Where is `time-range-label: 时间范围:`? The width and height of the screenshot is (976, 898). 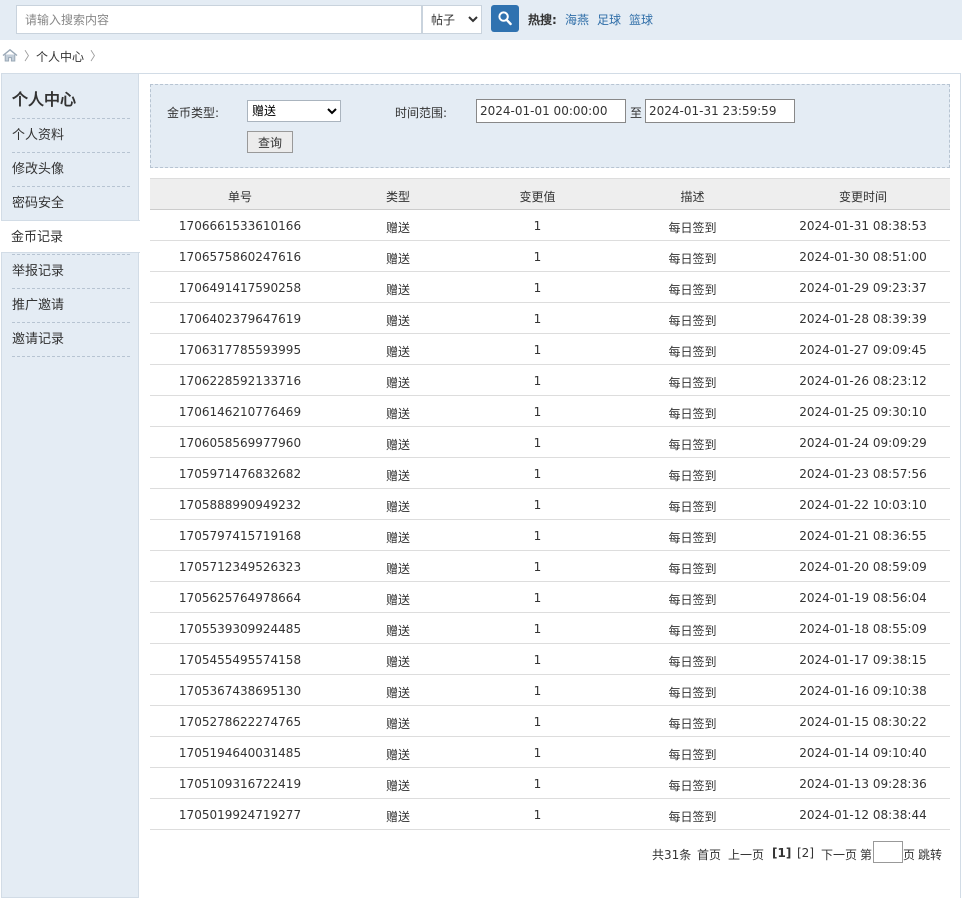
time-range-label: 时间范围: is located at coordinates (421, 113).